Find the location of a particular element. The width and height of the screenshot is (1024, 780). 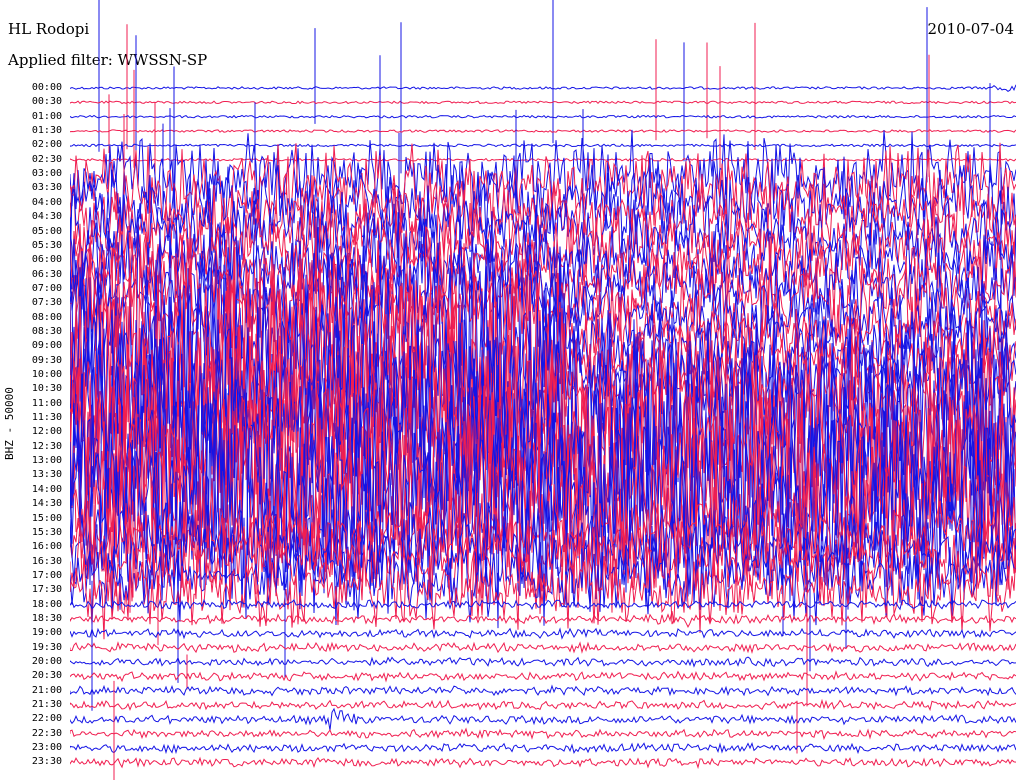

trace-time-label: 07:00 is located at coordinates (46, 288).